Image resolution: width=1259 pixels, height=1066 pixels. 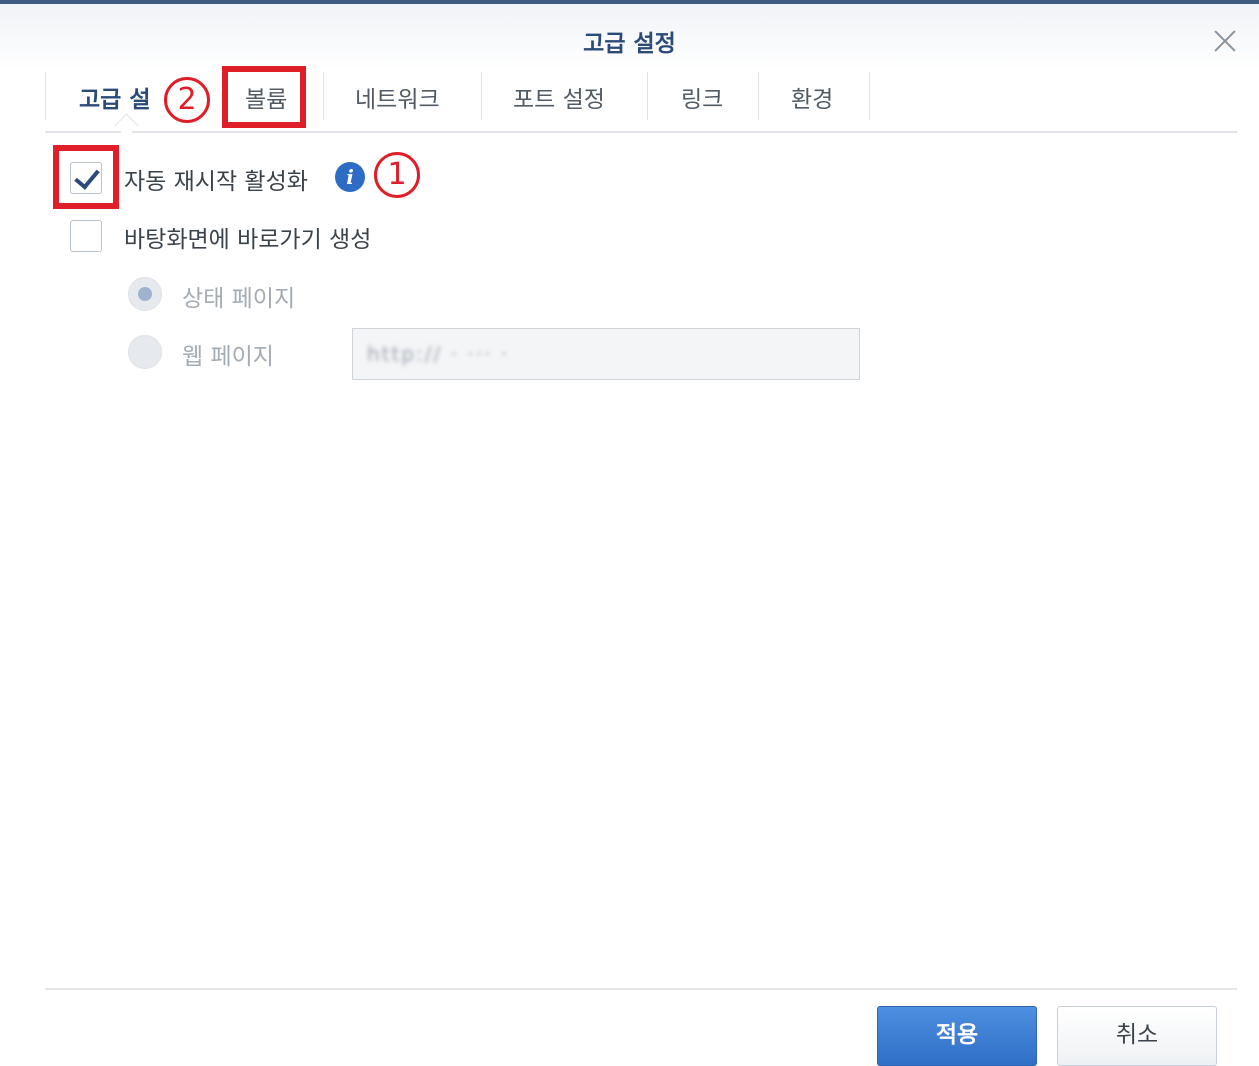 What do you see at coordinates (629, 44) in the screenshot?
I see `dialog-title: 고급 설정` at bounding box center [629, 44].